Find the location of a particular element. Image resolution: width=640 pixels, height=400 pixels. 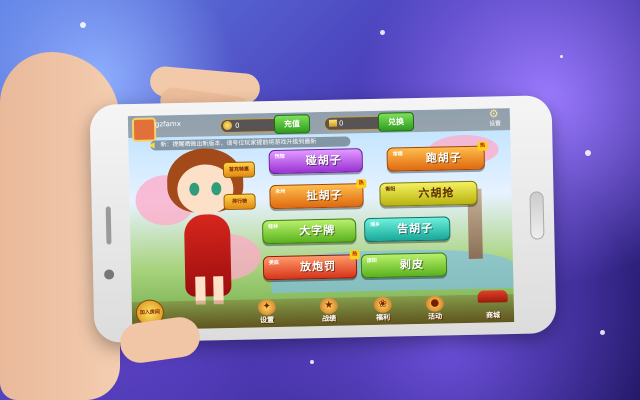

mode-region: 恍惚 is located at coordinates (279, 156).